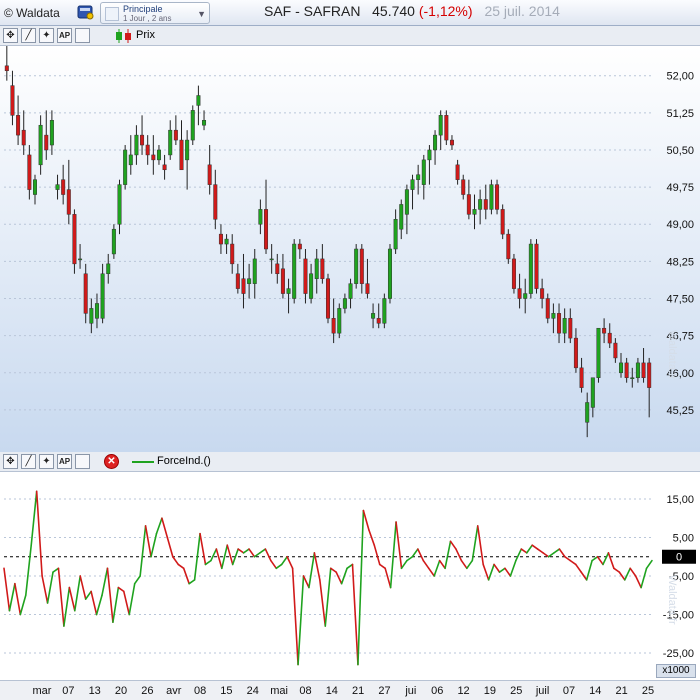  I want to click on price-label: 45.740, so click(393, 11).